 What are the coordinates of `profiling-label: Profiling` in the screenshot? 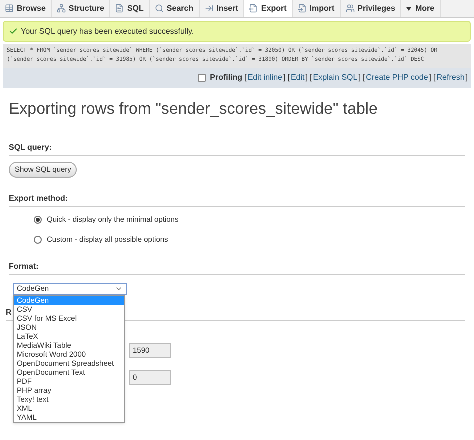 It's located at (226, 78).